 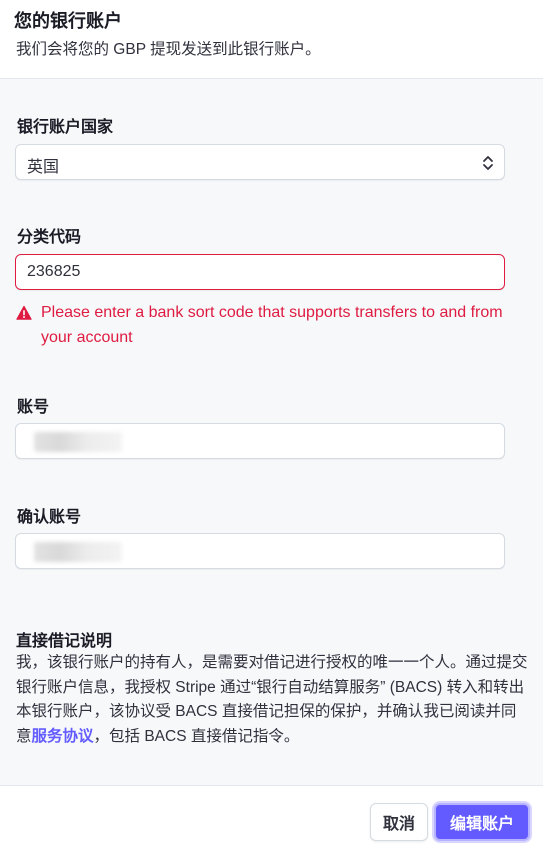 I want to click on dialog-title: 您的银行账户, so click(x=68, y=21).